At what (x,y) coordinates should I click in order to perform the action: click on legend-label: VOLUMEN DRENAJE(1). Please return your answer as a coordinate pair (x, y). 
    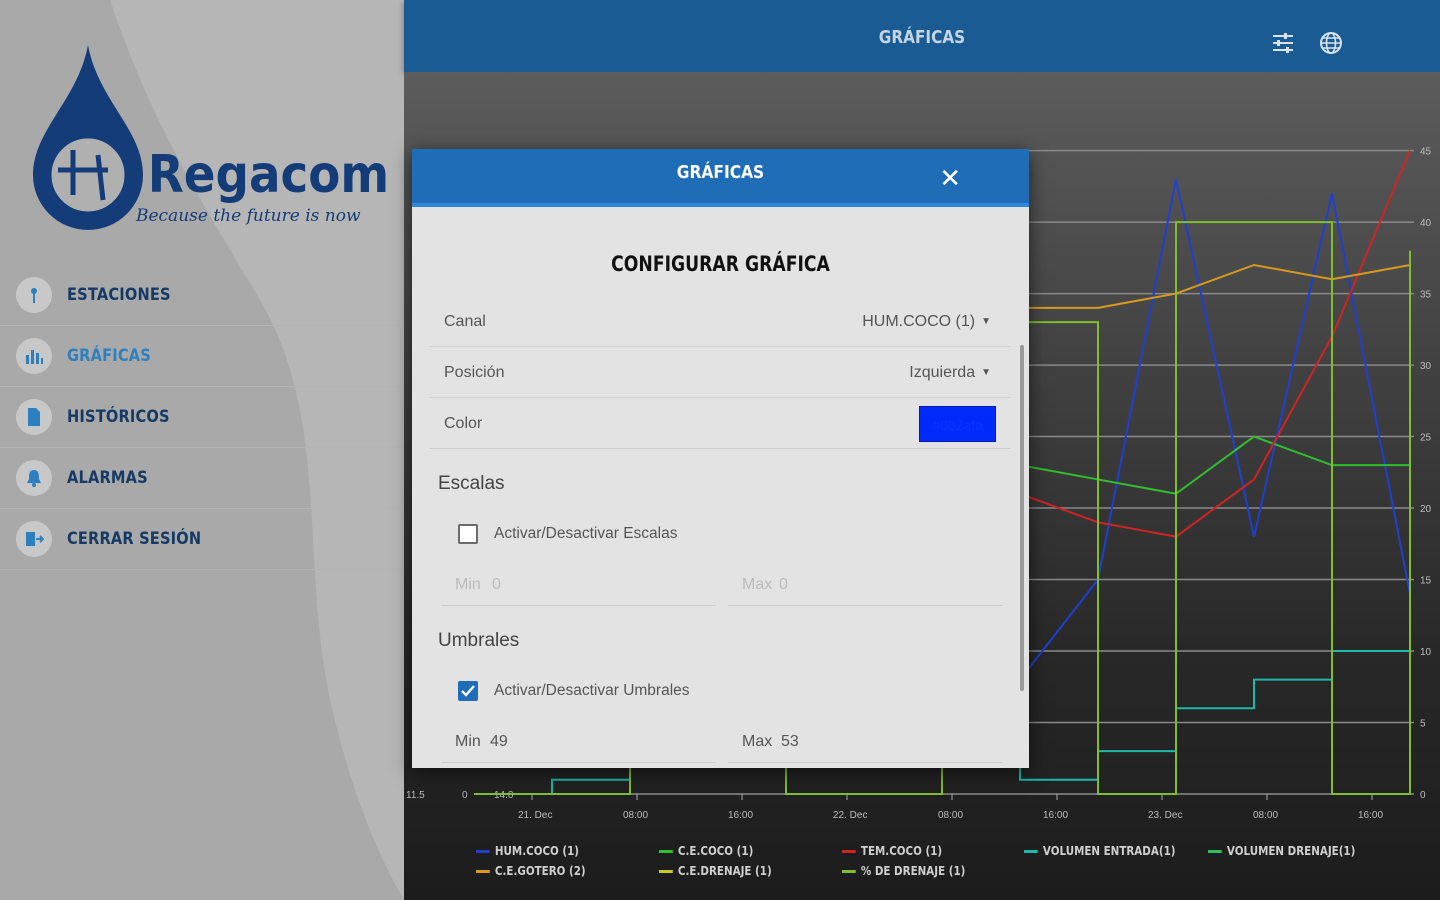
    Looking at the image, I should click on (1291, 851).